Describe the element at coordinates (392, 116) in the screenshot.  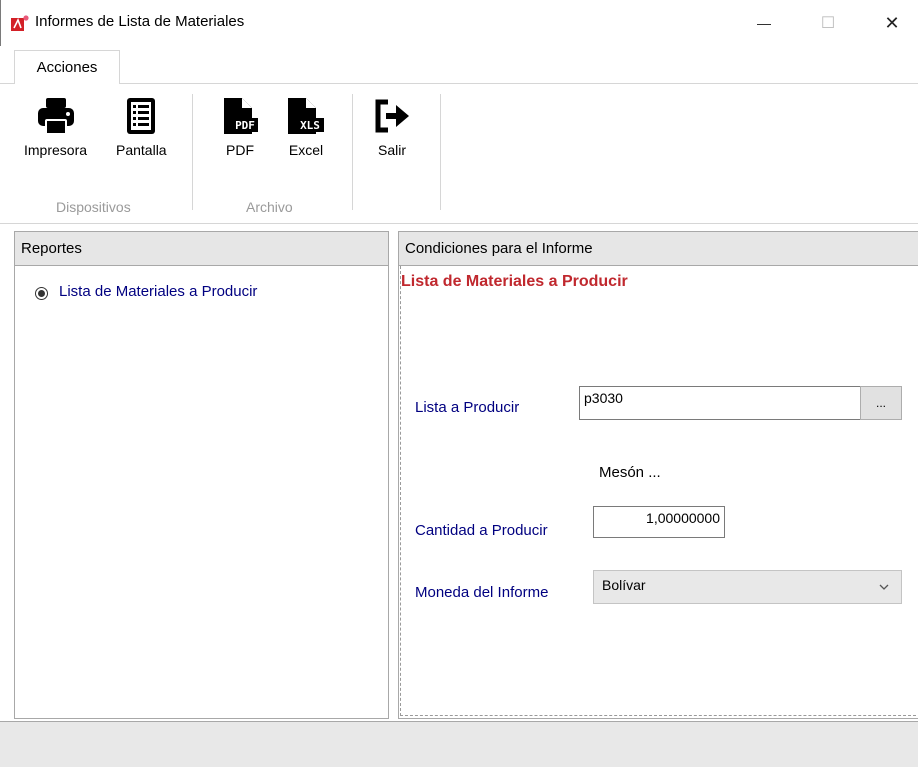
I see `exit-icon` at that location.